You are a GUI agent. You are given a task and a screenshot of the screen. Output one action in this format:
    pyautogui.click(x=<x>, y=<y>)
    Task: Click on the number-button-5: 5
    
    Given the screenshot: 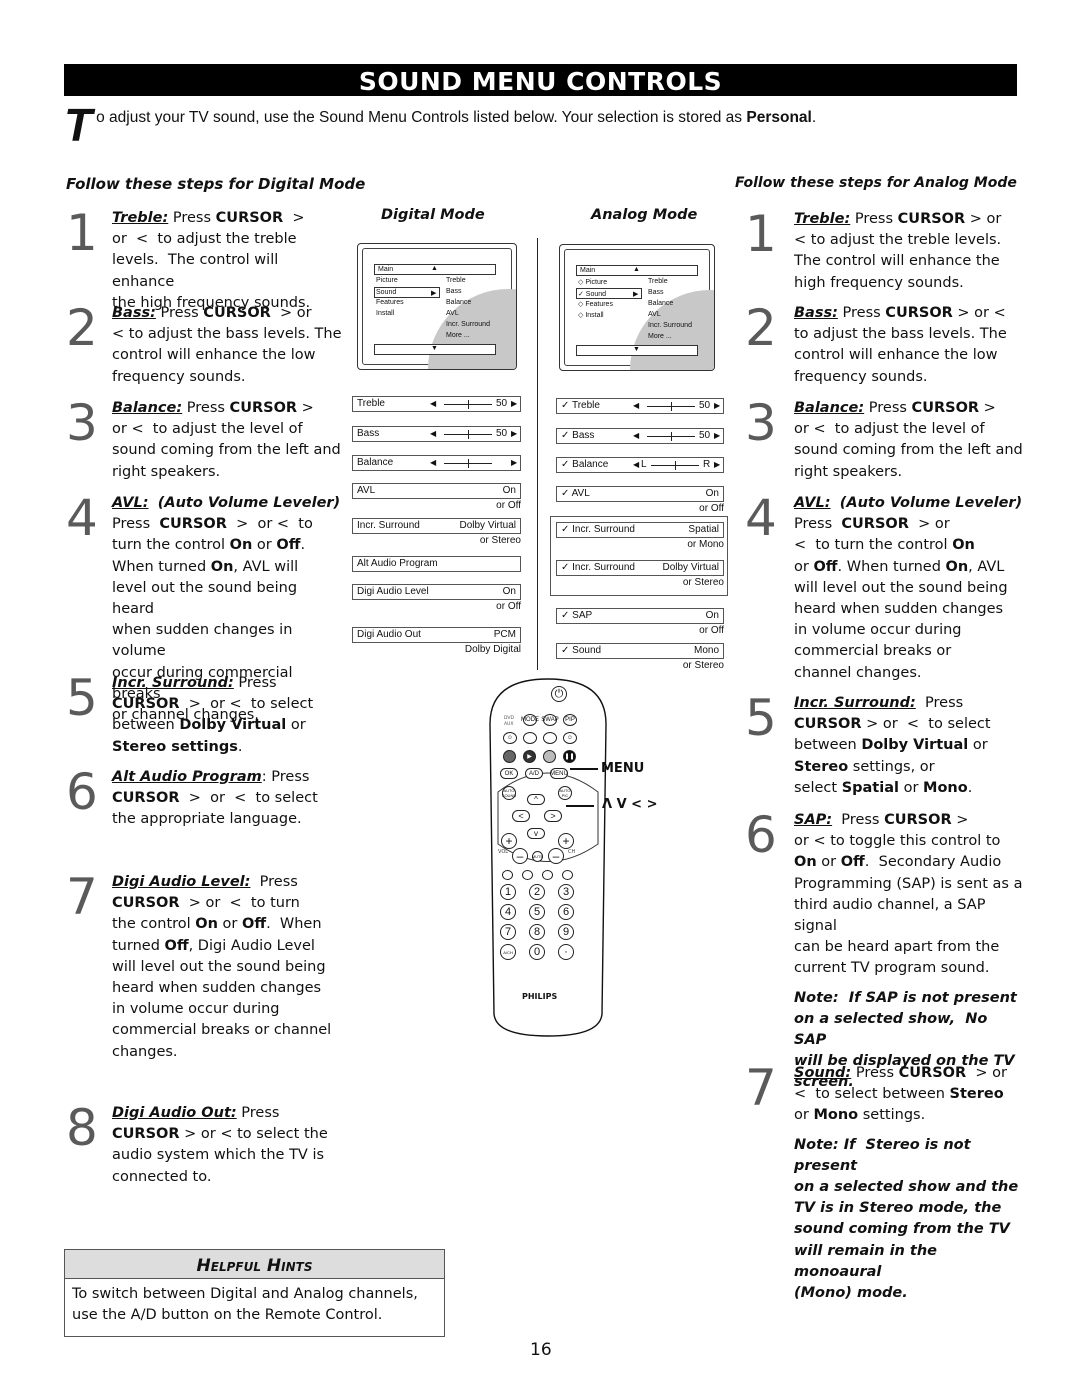 What is the action you would take?
    pyautogui.click(x=537, y=912)
    